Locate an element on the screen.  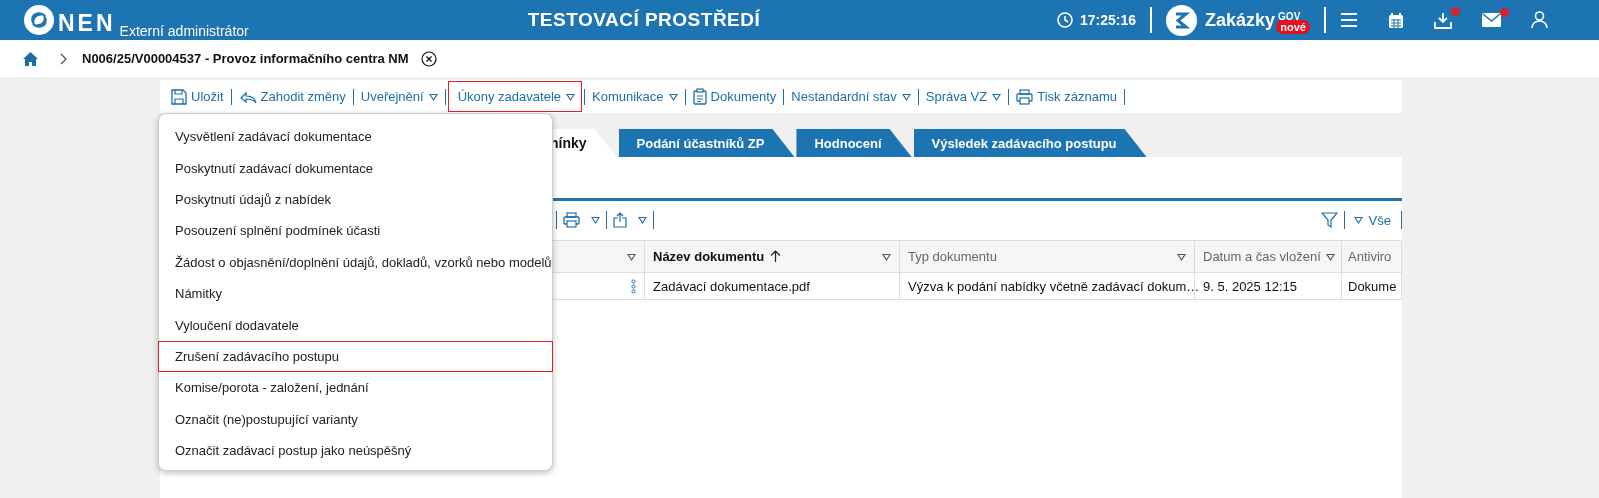
table-cell: 9. 5. 2025 12:15 is located at coordinates (1250, 286).